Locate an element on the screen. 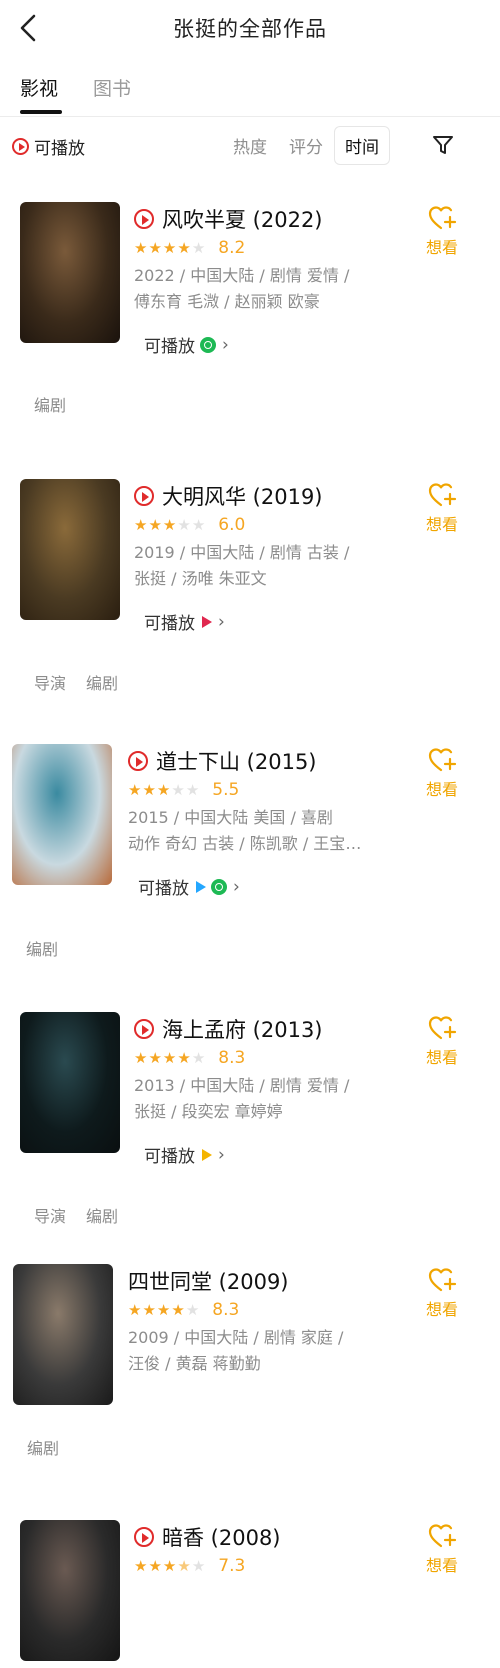  movie-title: 道士下山 (2015) is located at coordinates (222, 761).